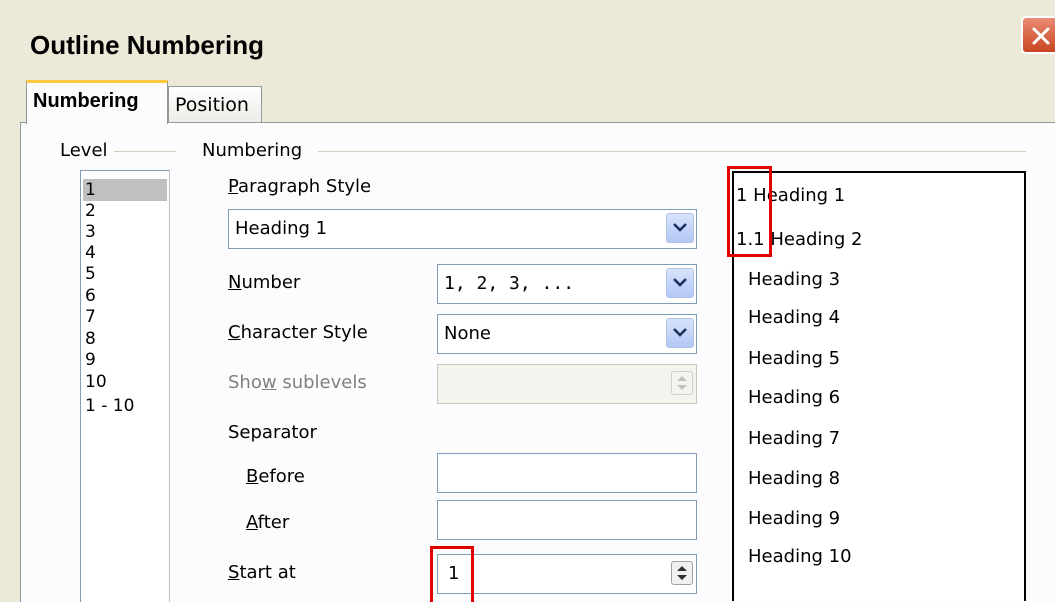  I want to click on close-button, so click(1038, 35).